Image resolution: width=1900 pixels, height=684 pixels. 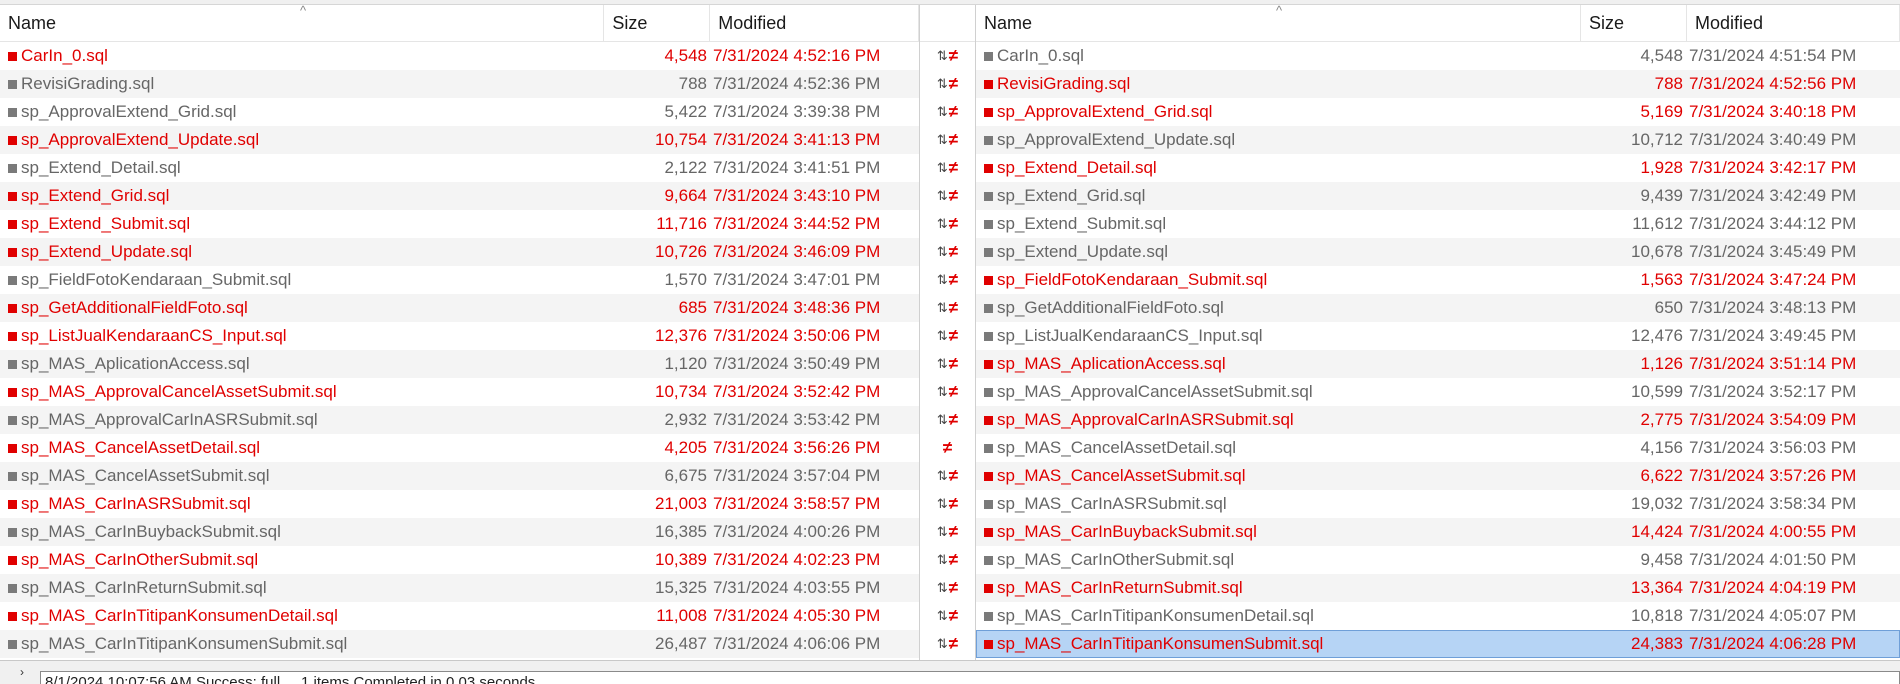 I want to click on file-row: RevisiGrading.sql 788 7/31/2024 4:52:56 PM, so click(x=1438, y=84).